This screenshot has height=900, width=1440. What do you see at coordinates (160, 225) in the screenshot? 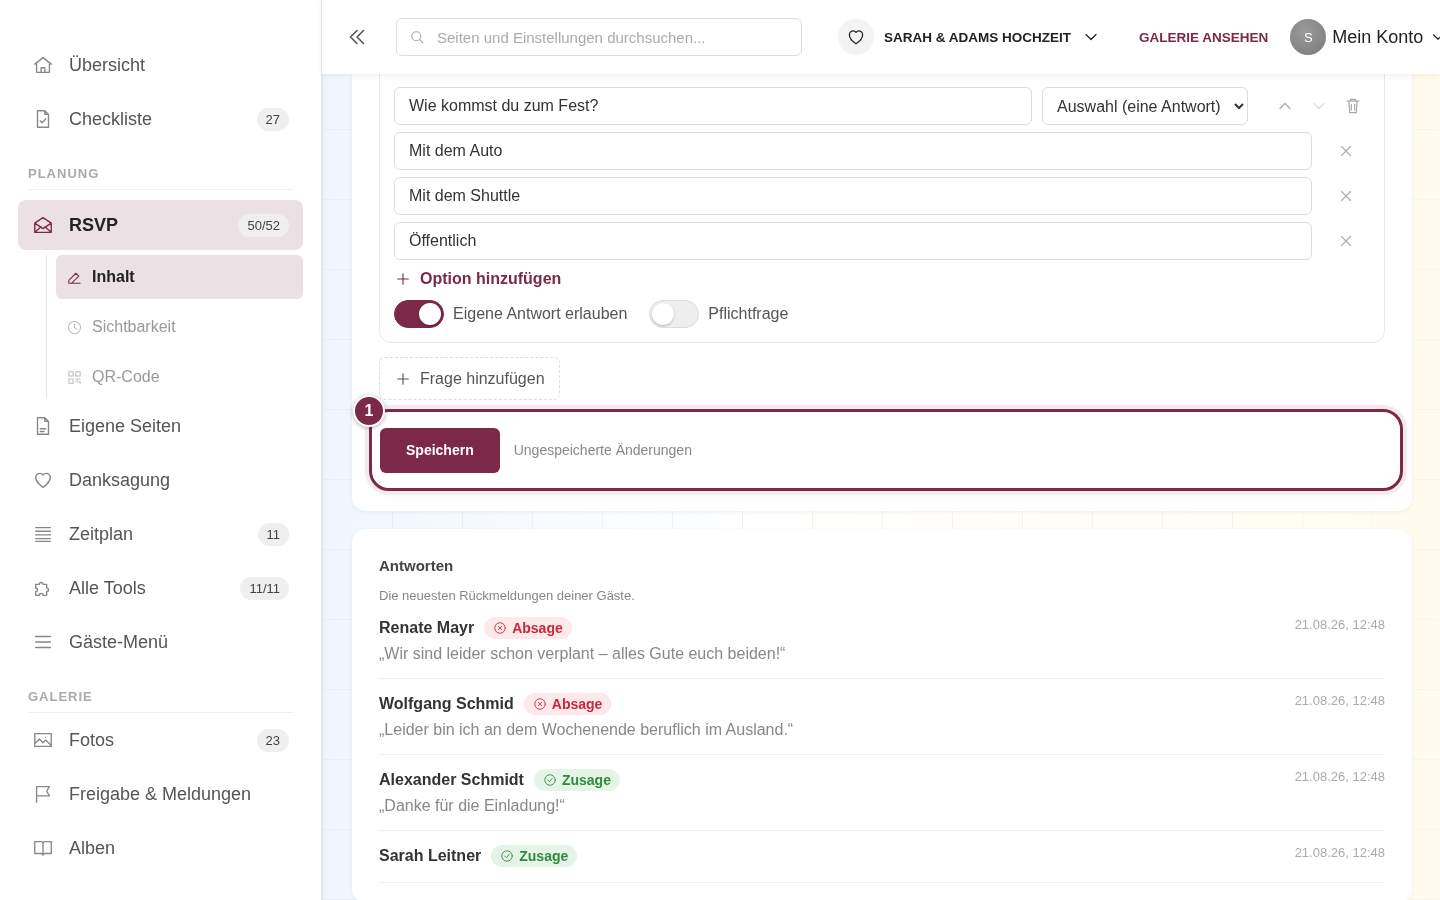
I see `sidebar-item: RSVP 50/52` at bounding box center [160, 225].